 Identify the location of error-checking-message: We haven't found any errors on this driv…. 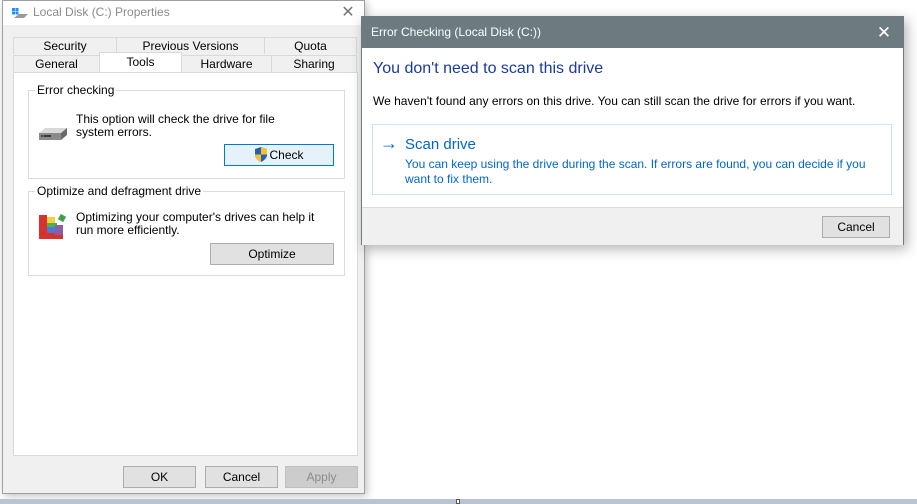
(614, 101).